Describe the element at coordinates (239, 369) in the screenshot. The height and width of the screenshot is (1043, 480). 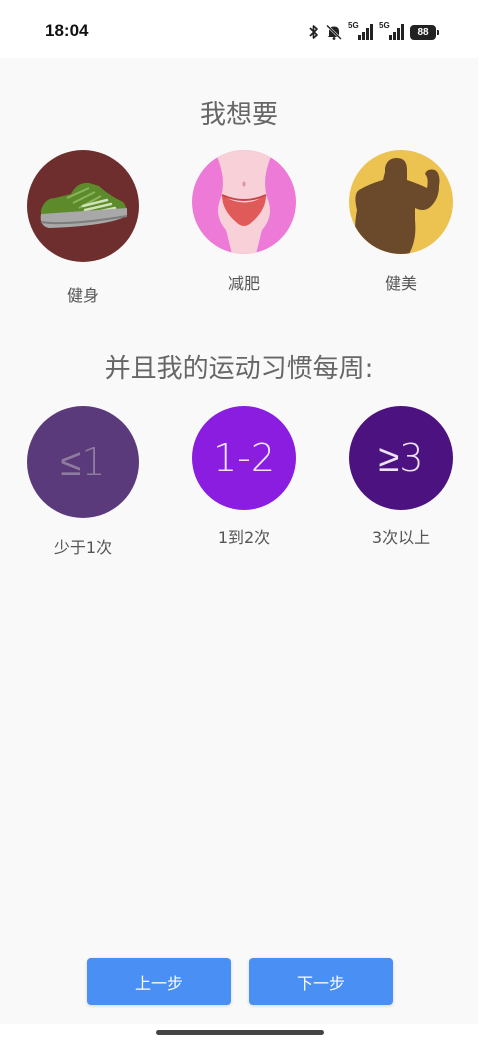
I see `frequency-section-title: 并且我的运动习惯每周:` at that location.